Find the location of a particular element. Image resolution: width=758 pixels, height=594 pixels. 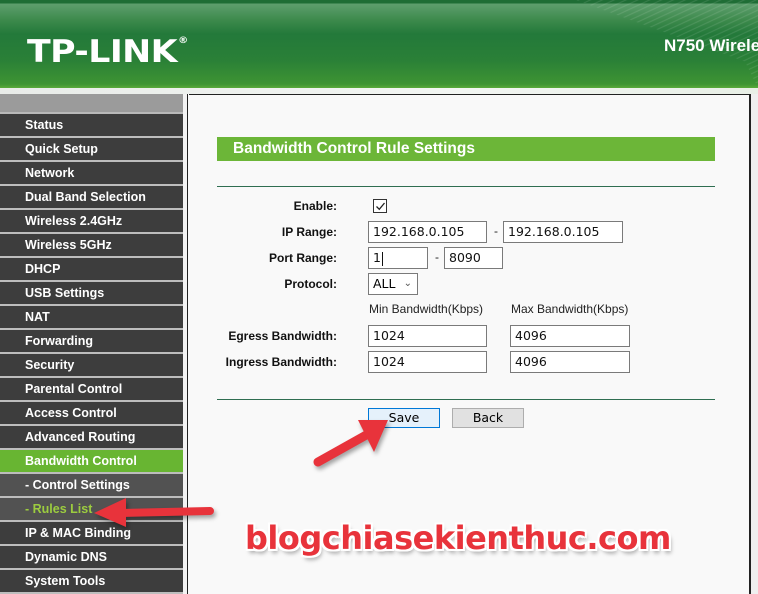

sidebar-item-advanced-routing: Advanced Routing is located at coordinates (91, 437).